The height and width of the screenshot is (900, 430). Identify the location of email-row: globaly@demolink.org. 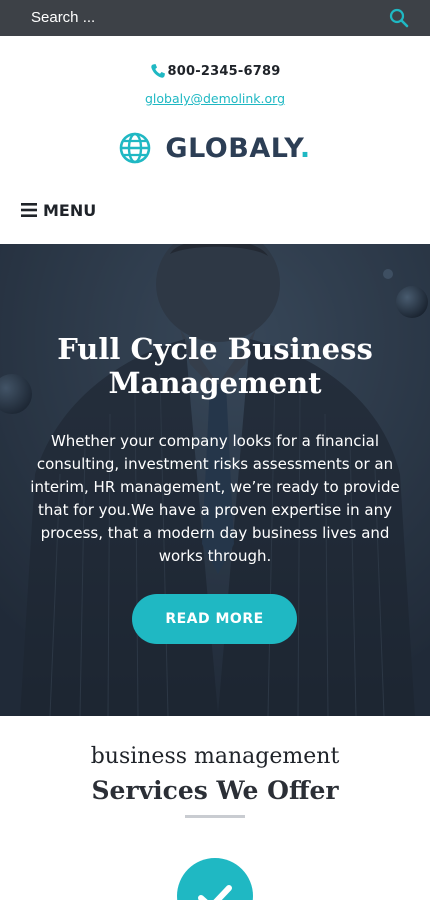
(215, 99).